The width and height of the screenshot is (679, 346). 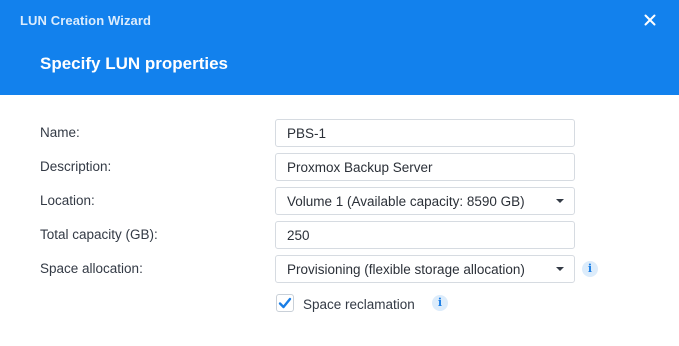 I want to click on space-reclamation-checkbox, so click(x=285, y=303).